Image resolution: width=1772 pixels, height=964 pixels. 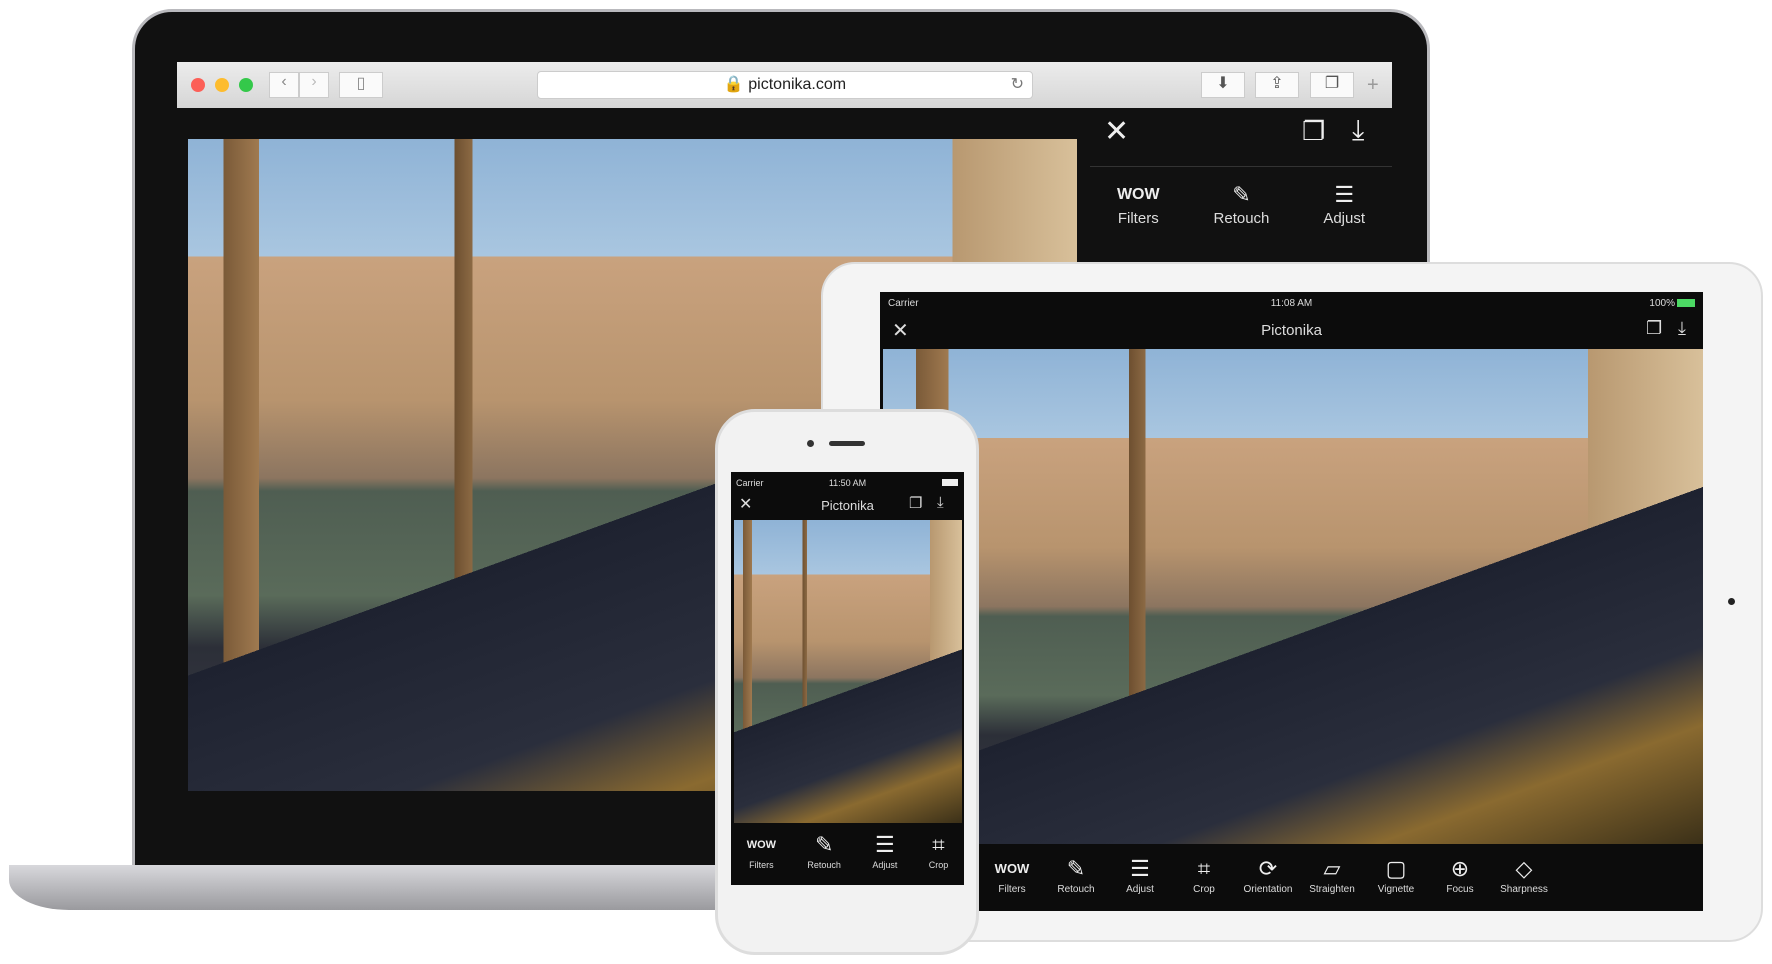 What do you see at coordinates (314, 85) in the screenshot?
I see `forward-button: ›` at bounding box center [314, 85].